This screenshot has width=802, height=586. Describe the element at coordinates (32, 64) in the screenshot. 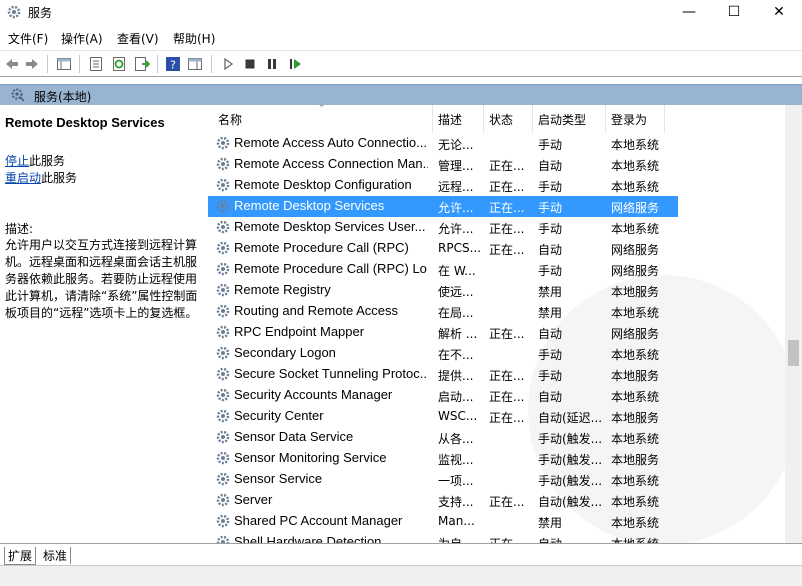

I see `forward-arrow-icon` at that location.